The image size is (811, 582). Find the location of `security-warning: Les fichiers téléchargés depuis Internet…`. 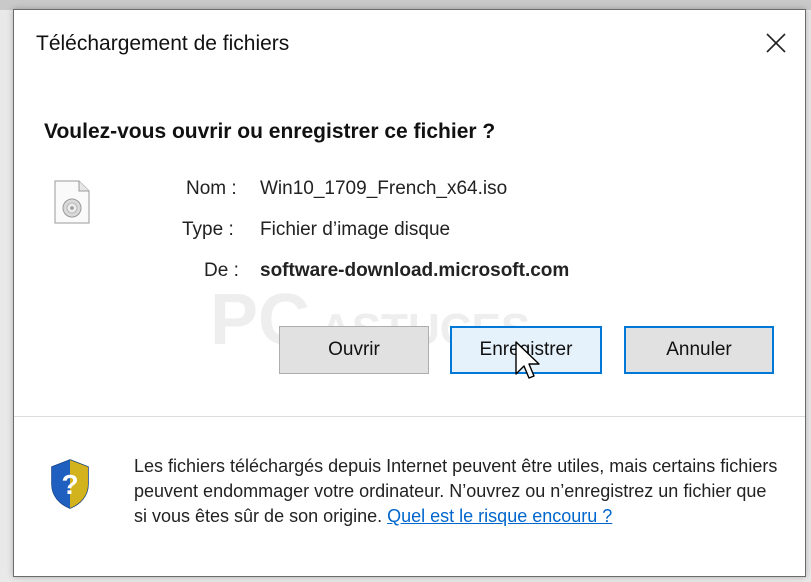

security-warning: Les fichiers téléchargés depuis Internet… is located at coordinates (459, 491).